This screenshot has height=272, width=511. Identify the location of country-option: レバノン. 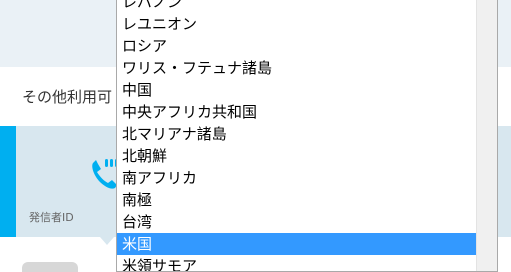
(296, 6).